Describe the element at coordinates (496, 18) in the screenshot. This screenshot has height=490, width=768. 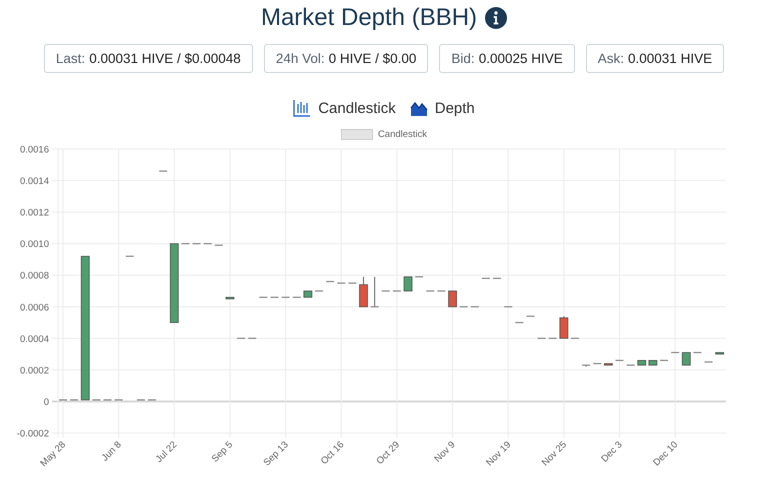
I see `info-icon` at that location.